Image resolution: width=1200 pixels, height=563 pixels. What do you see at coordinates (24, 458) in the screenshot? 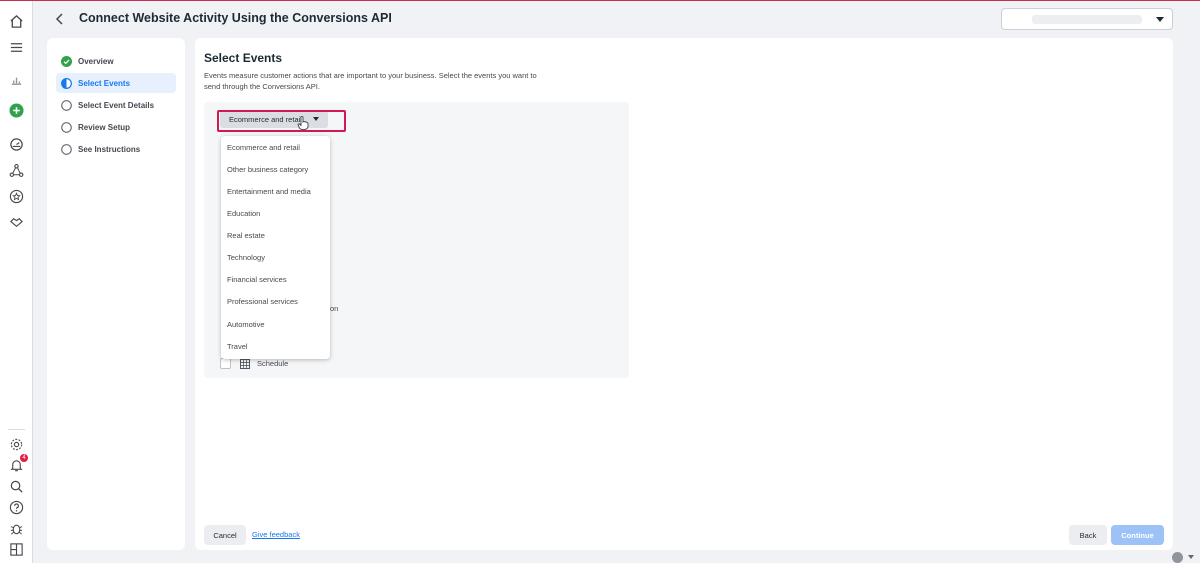
I see `notification-badge: 4` at bounding box center [24, 458].